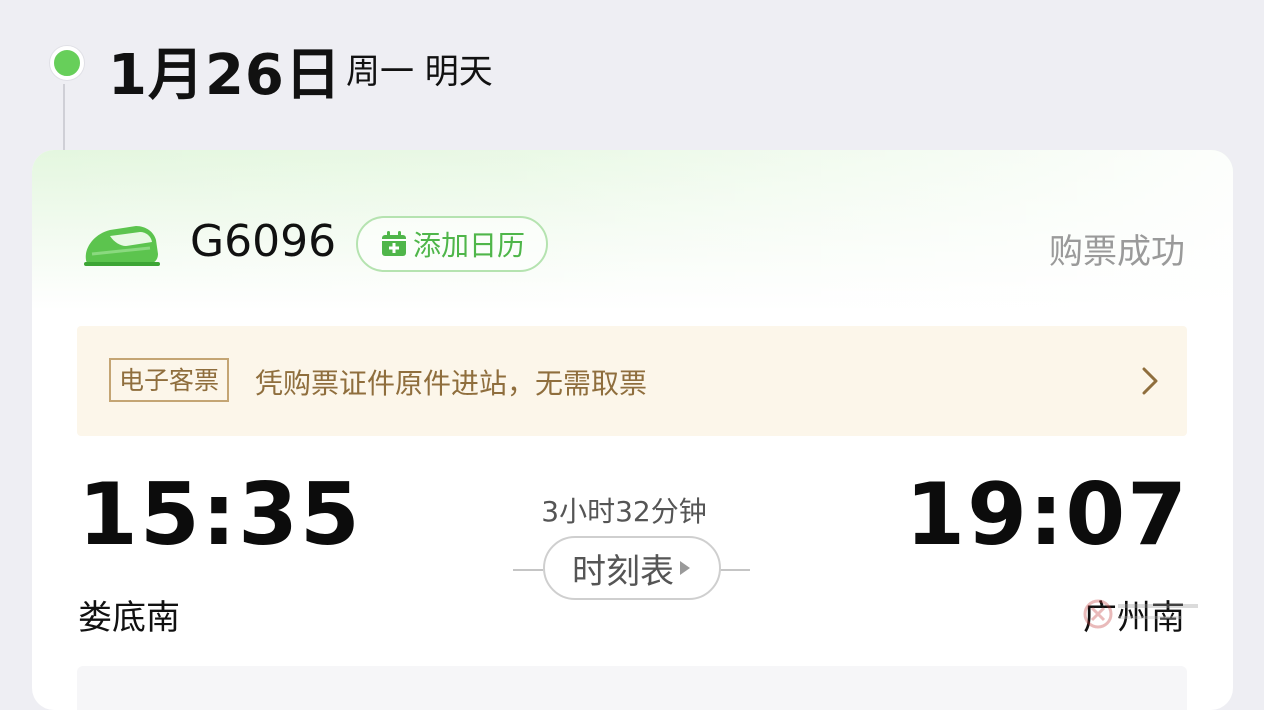  I want to click on departure-station: 娄底南, so click(129, 618).